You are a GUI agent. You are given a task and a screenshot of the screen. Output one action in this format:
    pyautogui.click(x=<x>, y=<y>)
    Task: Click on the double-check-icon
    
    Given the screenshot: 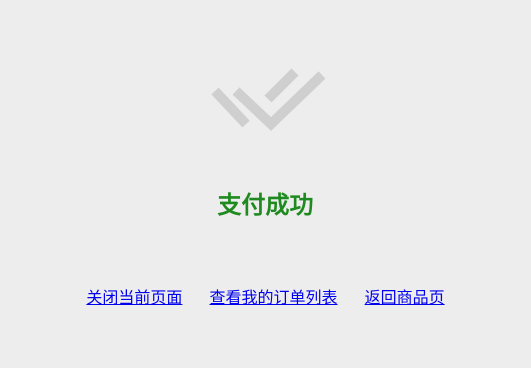 What is the action you would take?
    pyautogui.click(x=268, y=99)
    